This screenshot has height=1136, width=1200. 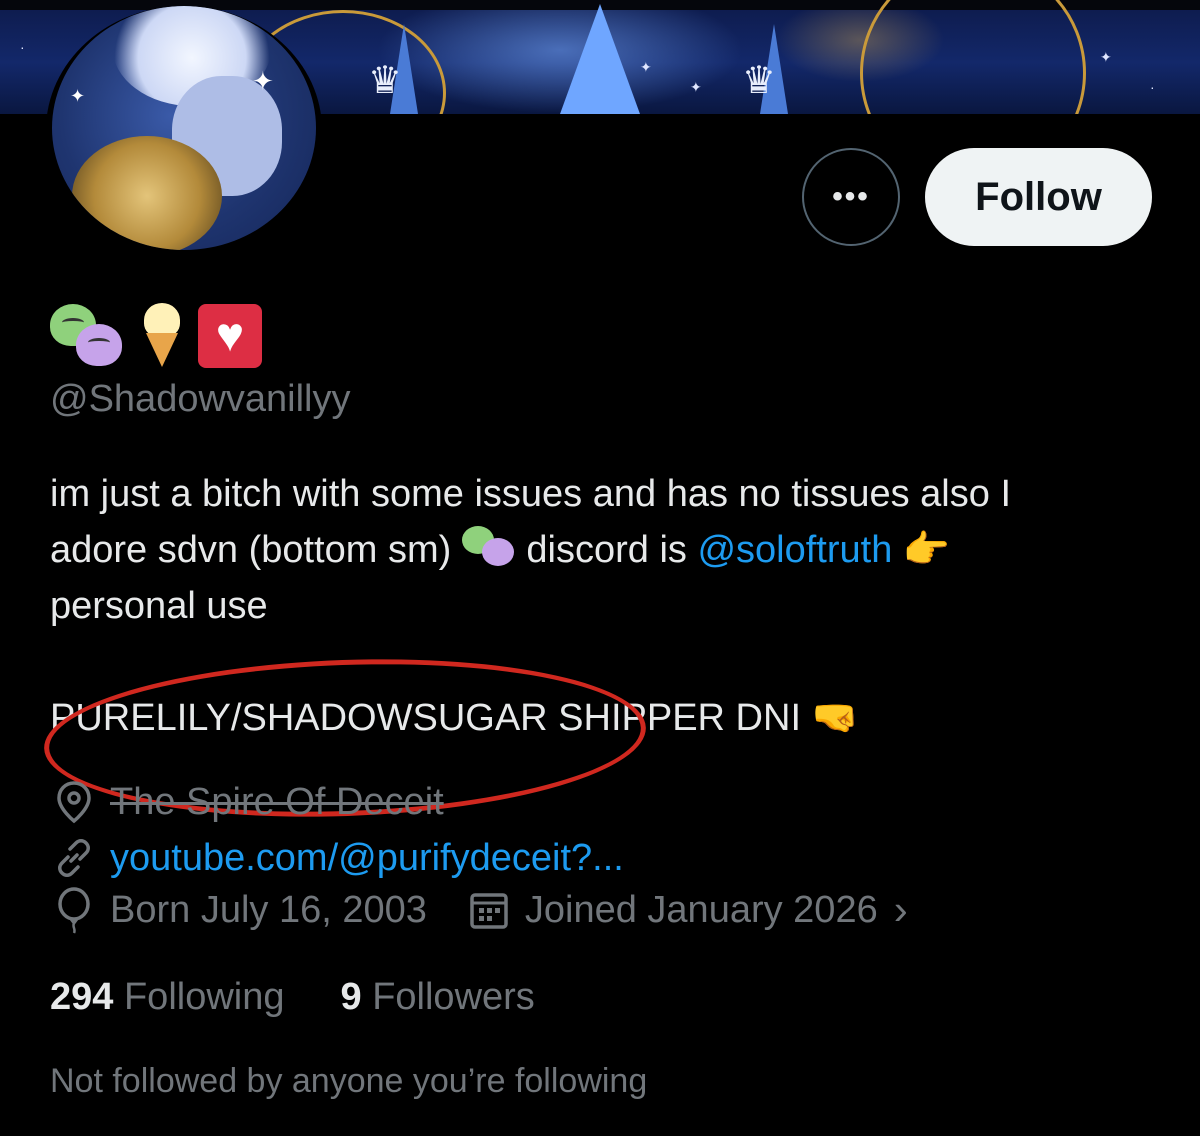 What do you see at coordinates (489, 910) in the screenshot?
I see `calendar-icon` at bounding box center [489, 910].